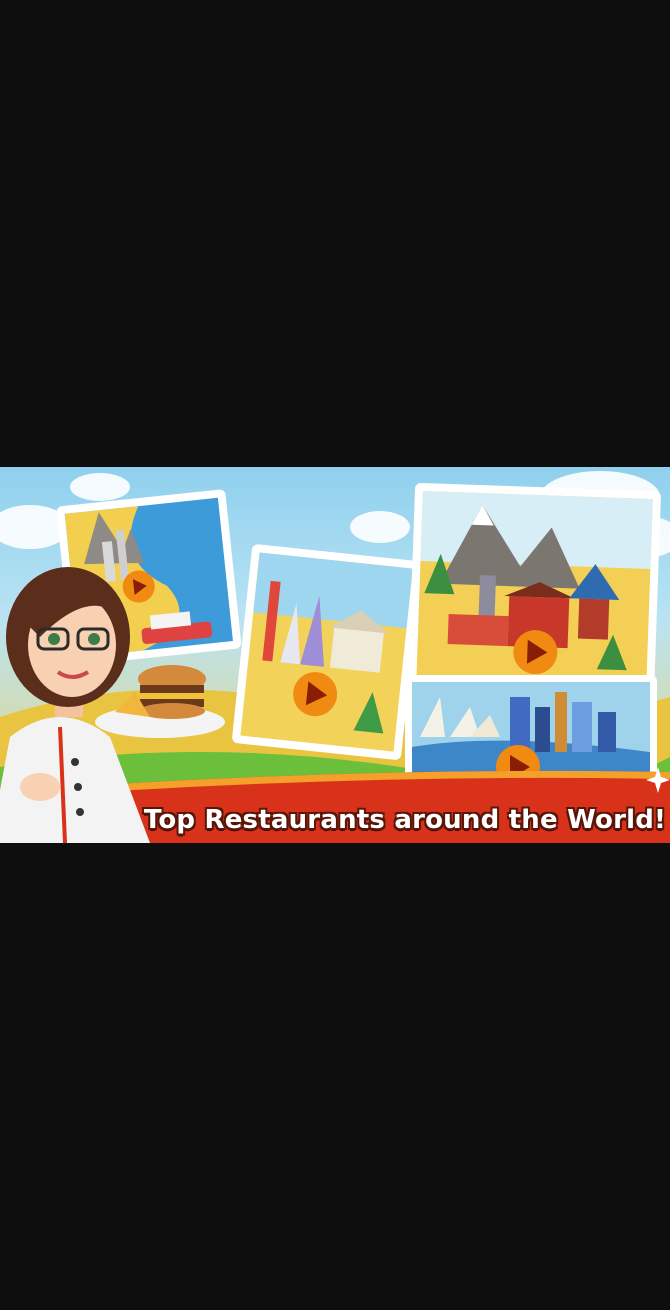  What do you see at coordinates (327, 652) in the screenshot?
I see `card-europe` at bounding box center [327, 652].